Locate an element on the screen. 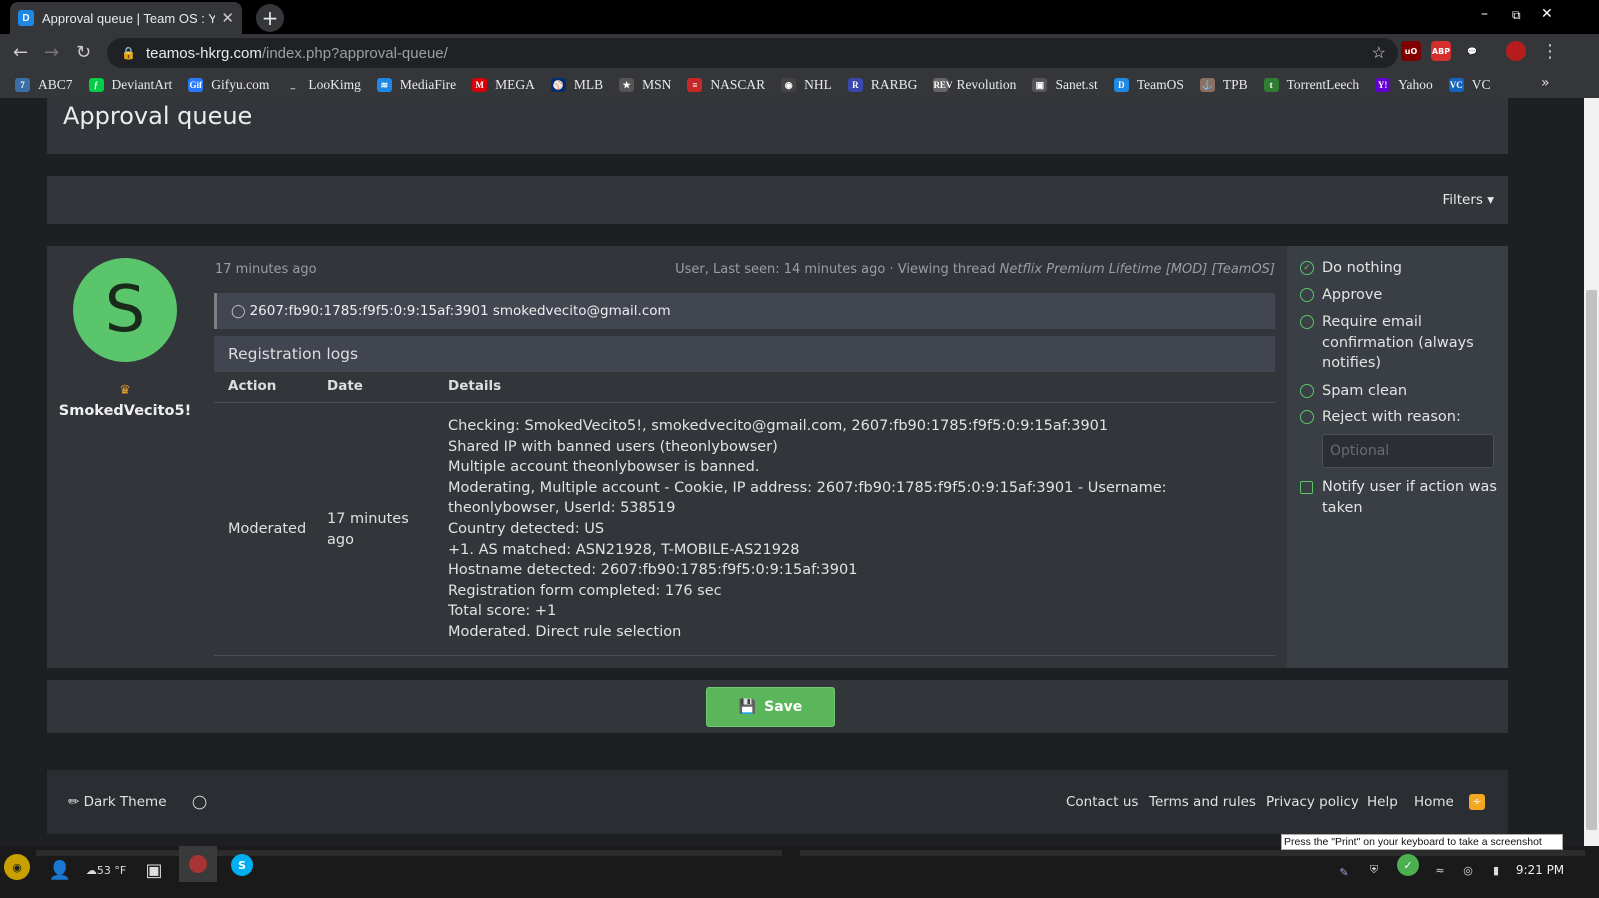  reload-icon: ↻ is located at coordinates (83, 52).